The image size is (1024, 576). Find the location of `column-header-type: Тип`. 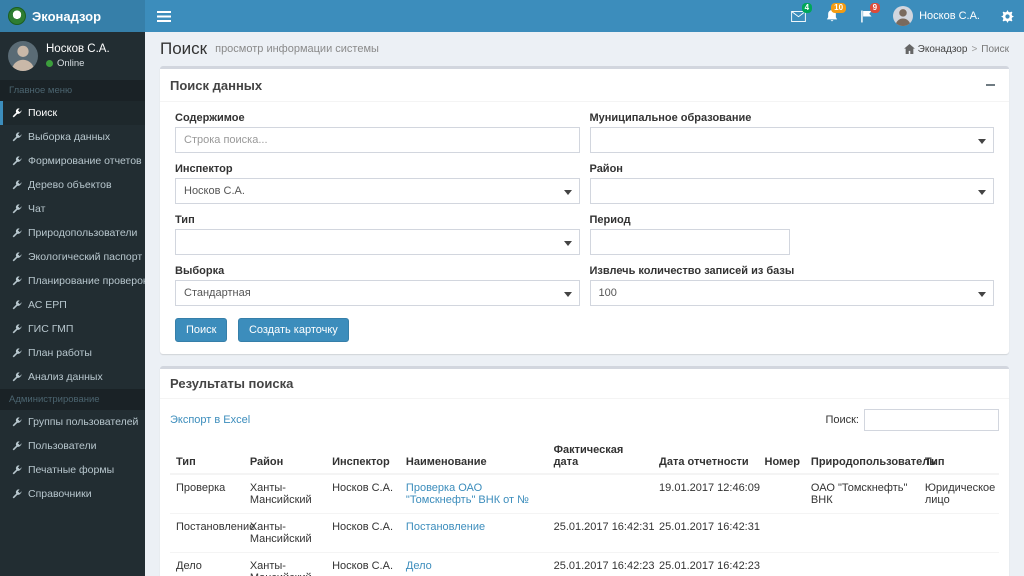

column-header-type: Тип is located at coordinates (207, 457).